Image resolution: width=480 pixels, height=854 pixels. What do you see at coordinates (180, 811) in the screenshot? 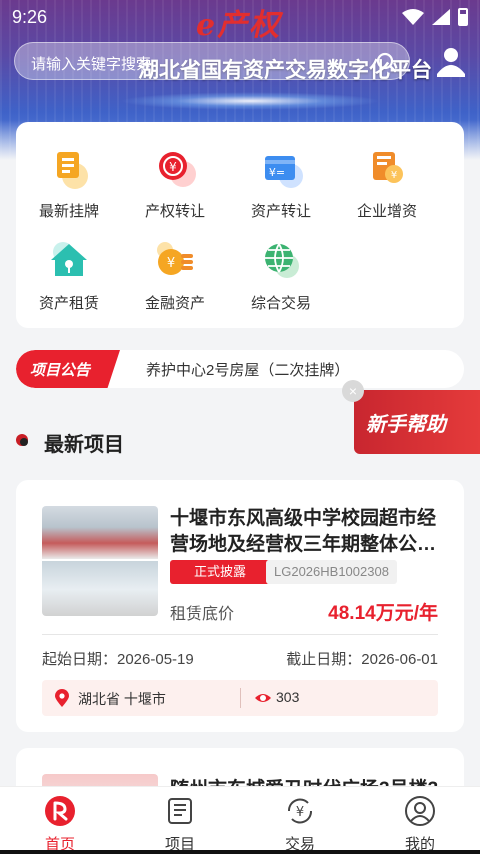
I see `project-book-icon` at bounding box center [180, 811].